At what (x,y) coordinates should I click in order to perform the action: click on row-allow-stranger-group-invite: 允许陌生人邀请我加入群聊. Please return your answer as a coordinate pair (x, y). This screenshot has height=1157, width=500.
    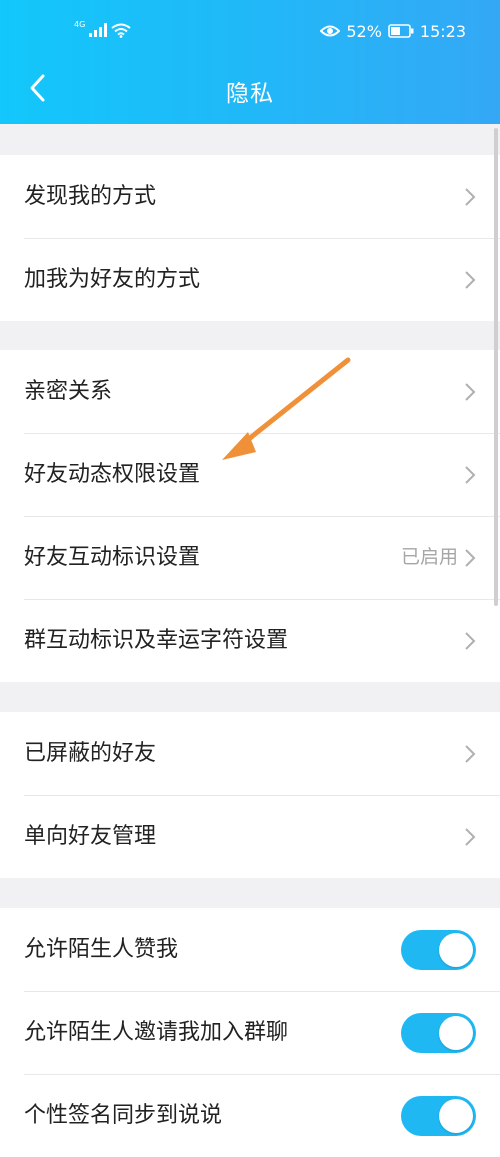
    Looking at the image, I should click on (250, 1032).